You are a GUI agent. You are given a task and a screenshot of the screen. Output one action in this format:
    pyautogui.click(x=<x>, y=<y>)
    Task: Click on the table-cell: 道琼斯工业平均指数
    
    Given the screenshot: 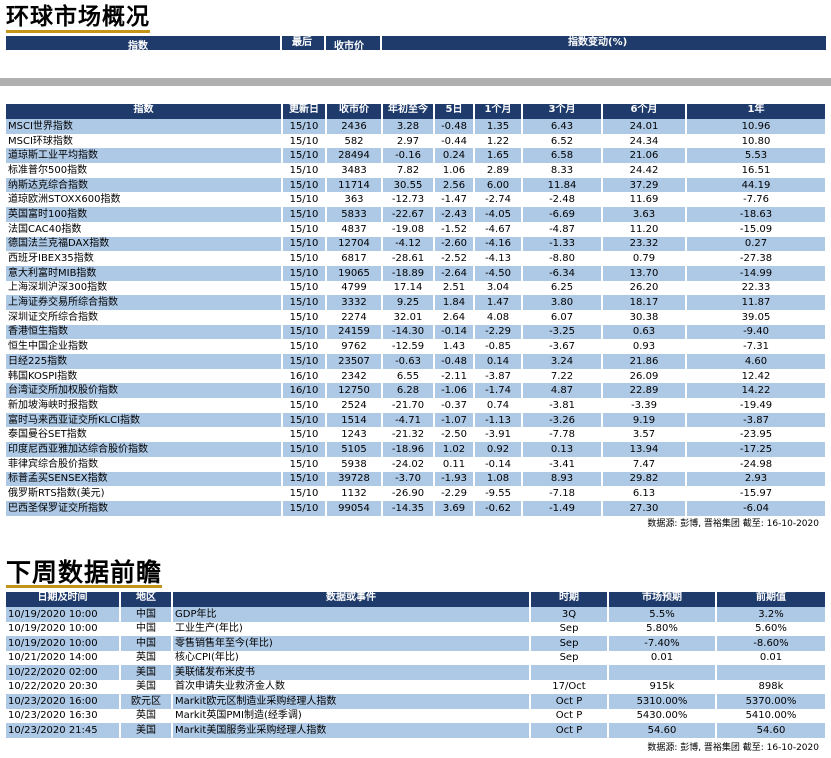 What is the action you would take?
    pyautogui.click(x=144, y=156)
    